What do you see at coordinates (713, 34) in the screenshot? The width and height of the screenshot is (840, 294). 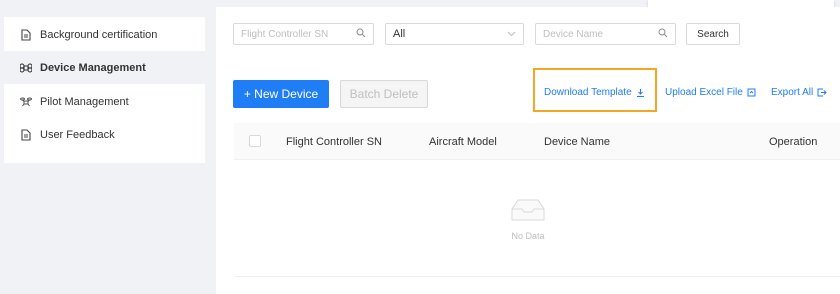 I see `search-button: Search` at bounding box center [713, 34].